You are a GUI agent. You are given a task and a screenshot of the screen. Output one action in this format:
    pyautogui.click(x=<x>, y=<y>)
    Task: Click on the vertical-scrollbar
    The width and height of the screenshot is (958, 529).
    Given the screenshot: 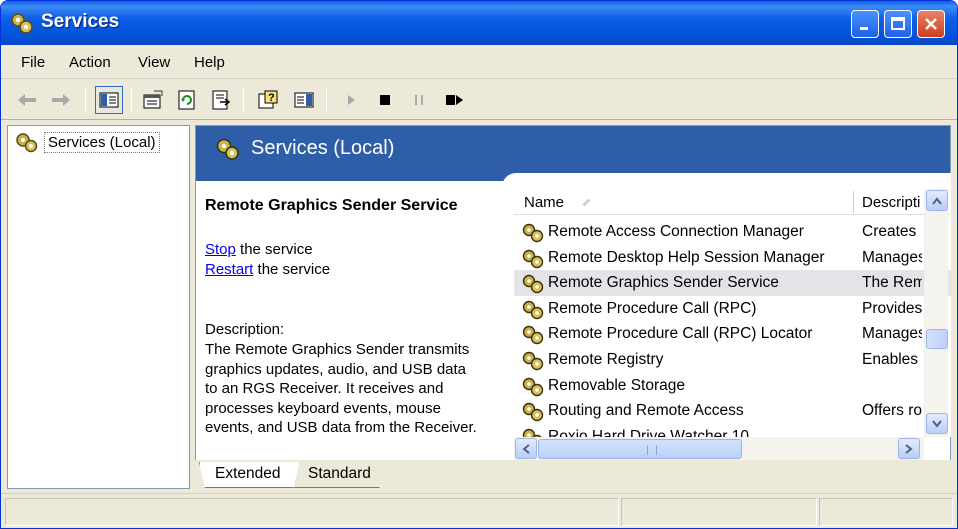 What is the action you would take?
    pyautogui.click(x=936, y=313)
    